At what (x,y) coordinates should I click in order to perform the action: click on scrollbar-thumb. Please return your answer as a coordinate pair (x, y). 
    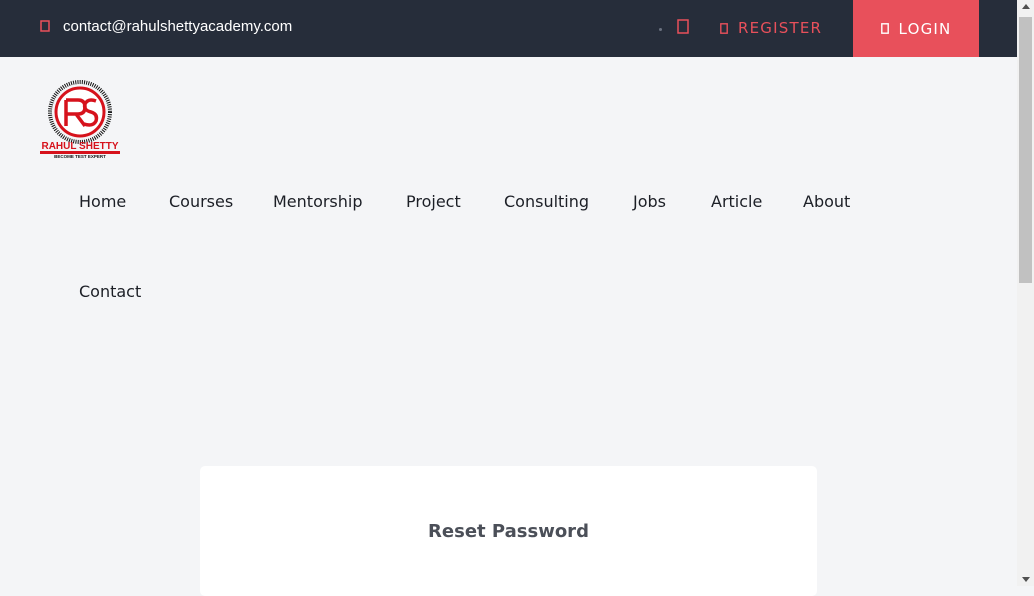
    Looking at the image, I should click on (1025, 150).